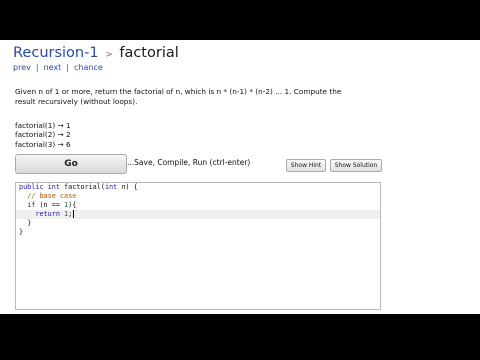 The width and height of the screenshot is (480, 360). Describe the element at coordinates (74, 214) in the screenshot. I see `text-cursor` at that location.